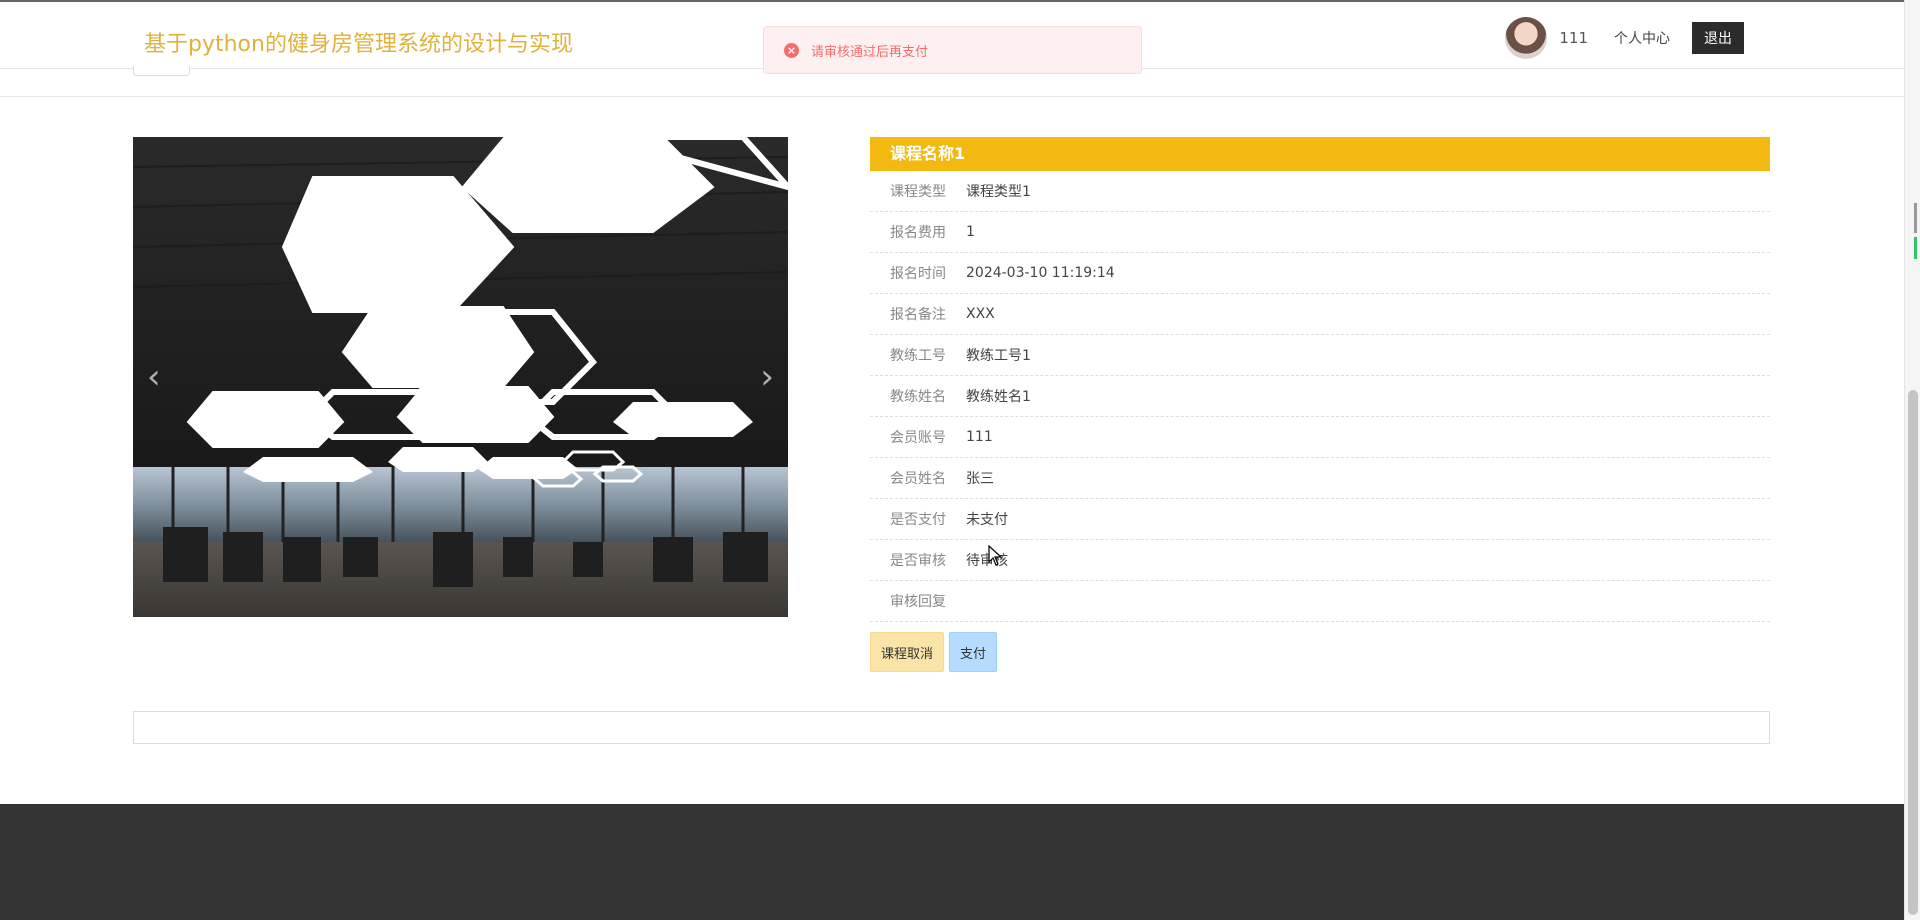 The height and width of the screenshot is (920, 1920). I want to click on site-footer, so click(952, 862).